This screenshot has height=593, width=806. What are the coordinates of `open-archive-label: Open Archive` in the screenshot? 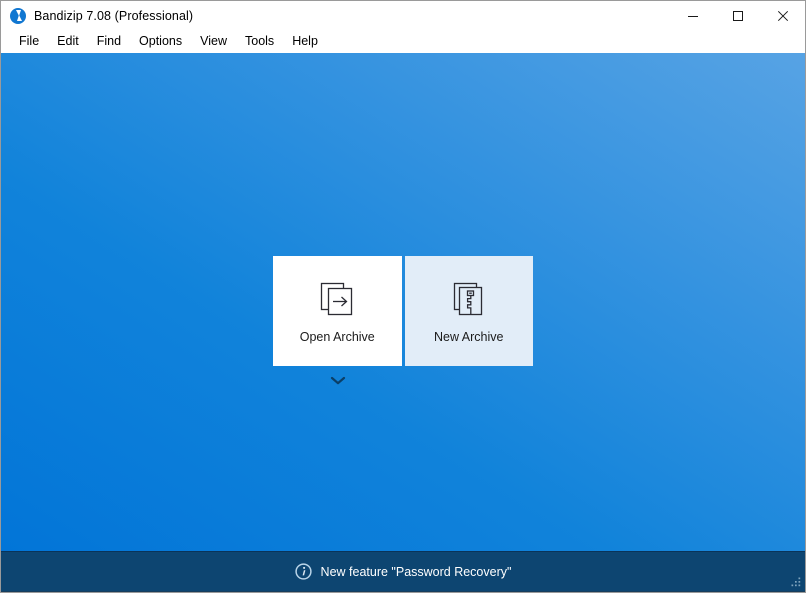 It's located at (337, 337).